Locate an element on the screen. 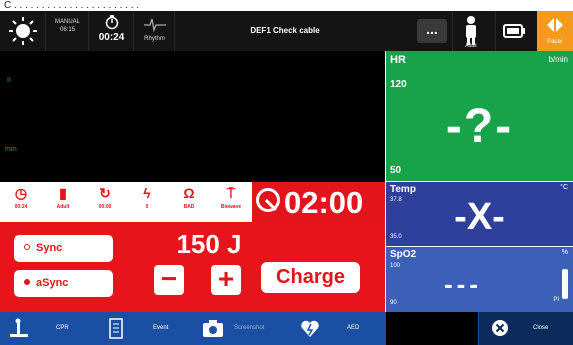 The height and width of the screenshot is (345, 573). pacer-icon is located at coordinates (555, 25).